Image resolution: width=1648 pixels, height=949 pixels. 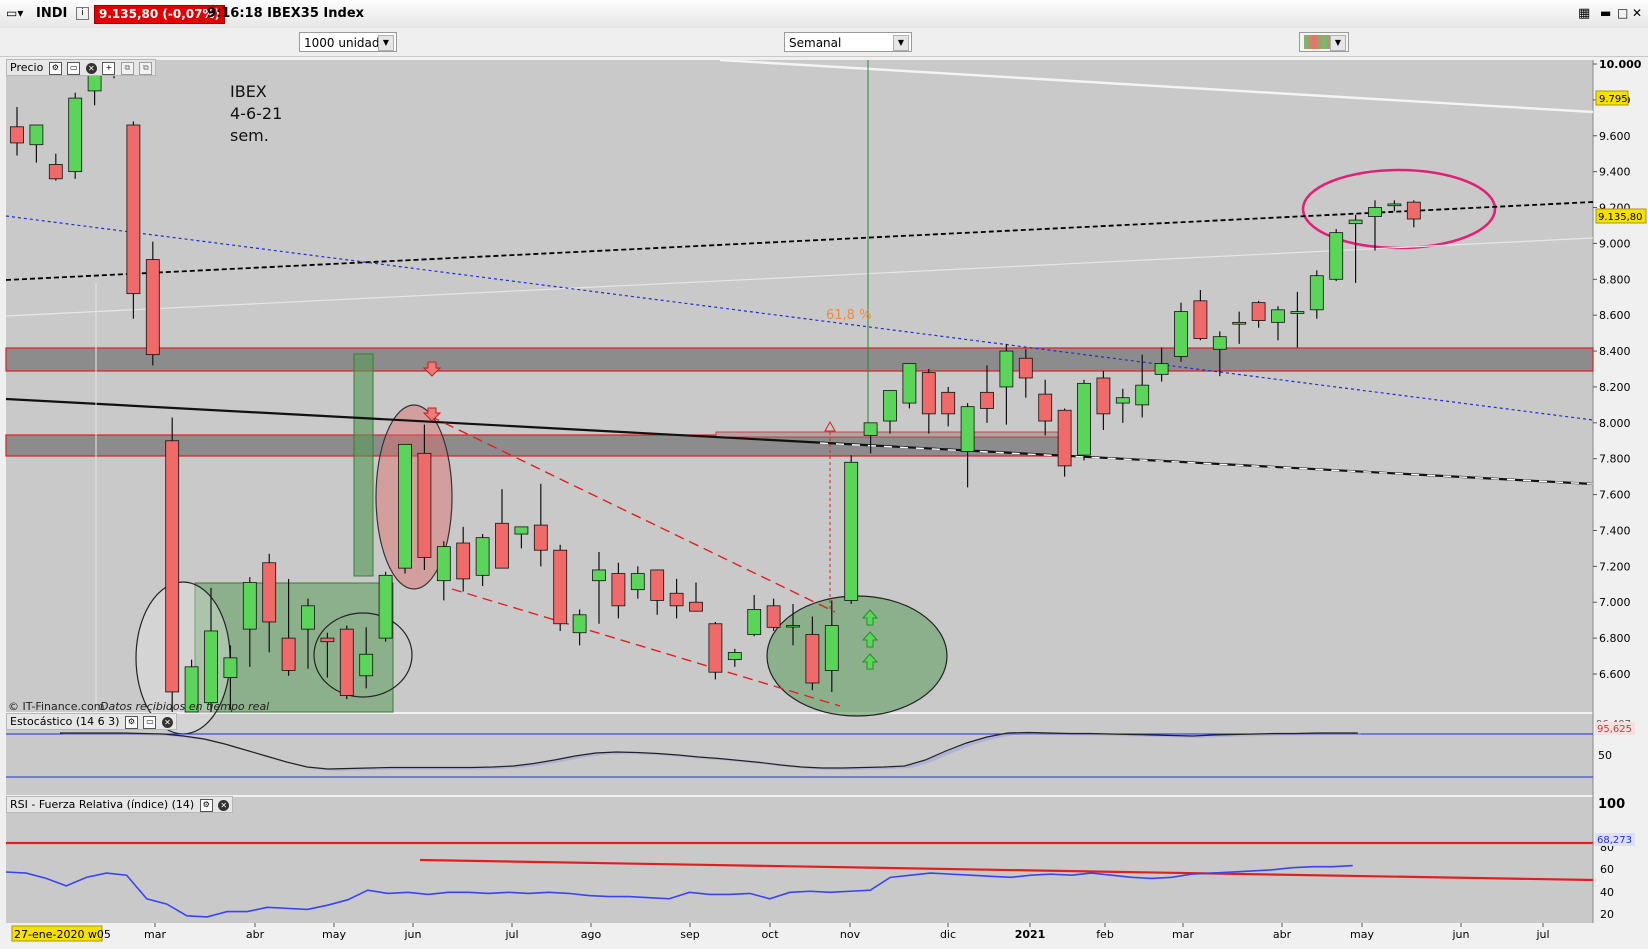 What do you see at coordinates (1622, 13) in the screenshot?
I see `maximize-icon: □` at bounding box center [1622, 13].